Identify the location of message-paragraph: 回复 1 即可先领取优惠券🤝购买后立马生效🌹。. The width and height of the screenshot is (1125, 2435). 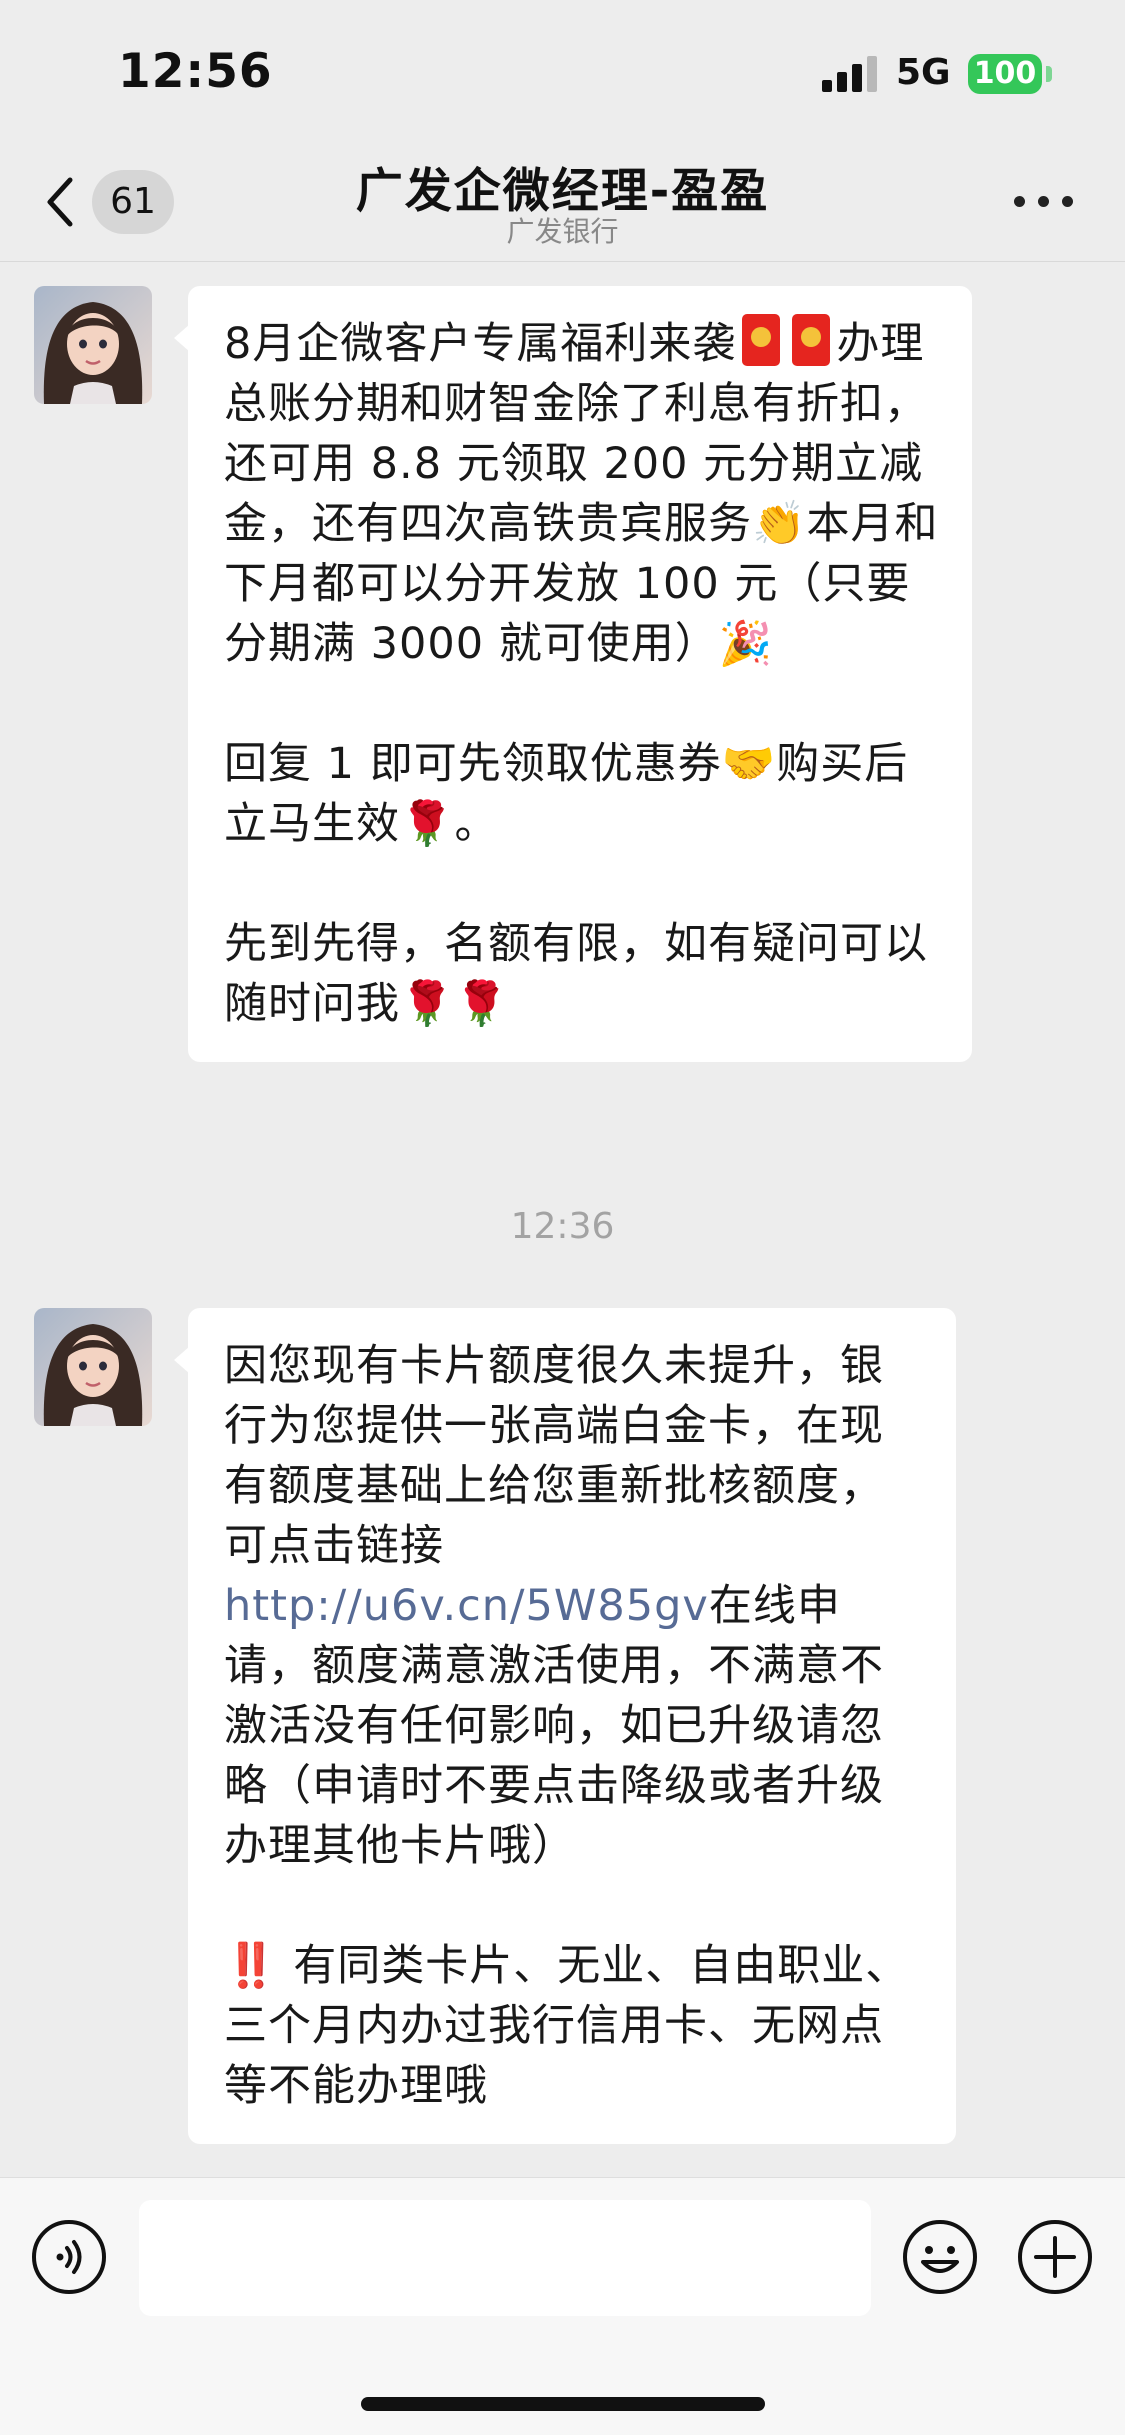
(582, 794).